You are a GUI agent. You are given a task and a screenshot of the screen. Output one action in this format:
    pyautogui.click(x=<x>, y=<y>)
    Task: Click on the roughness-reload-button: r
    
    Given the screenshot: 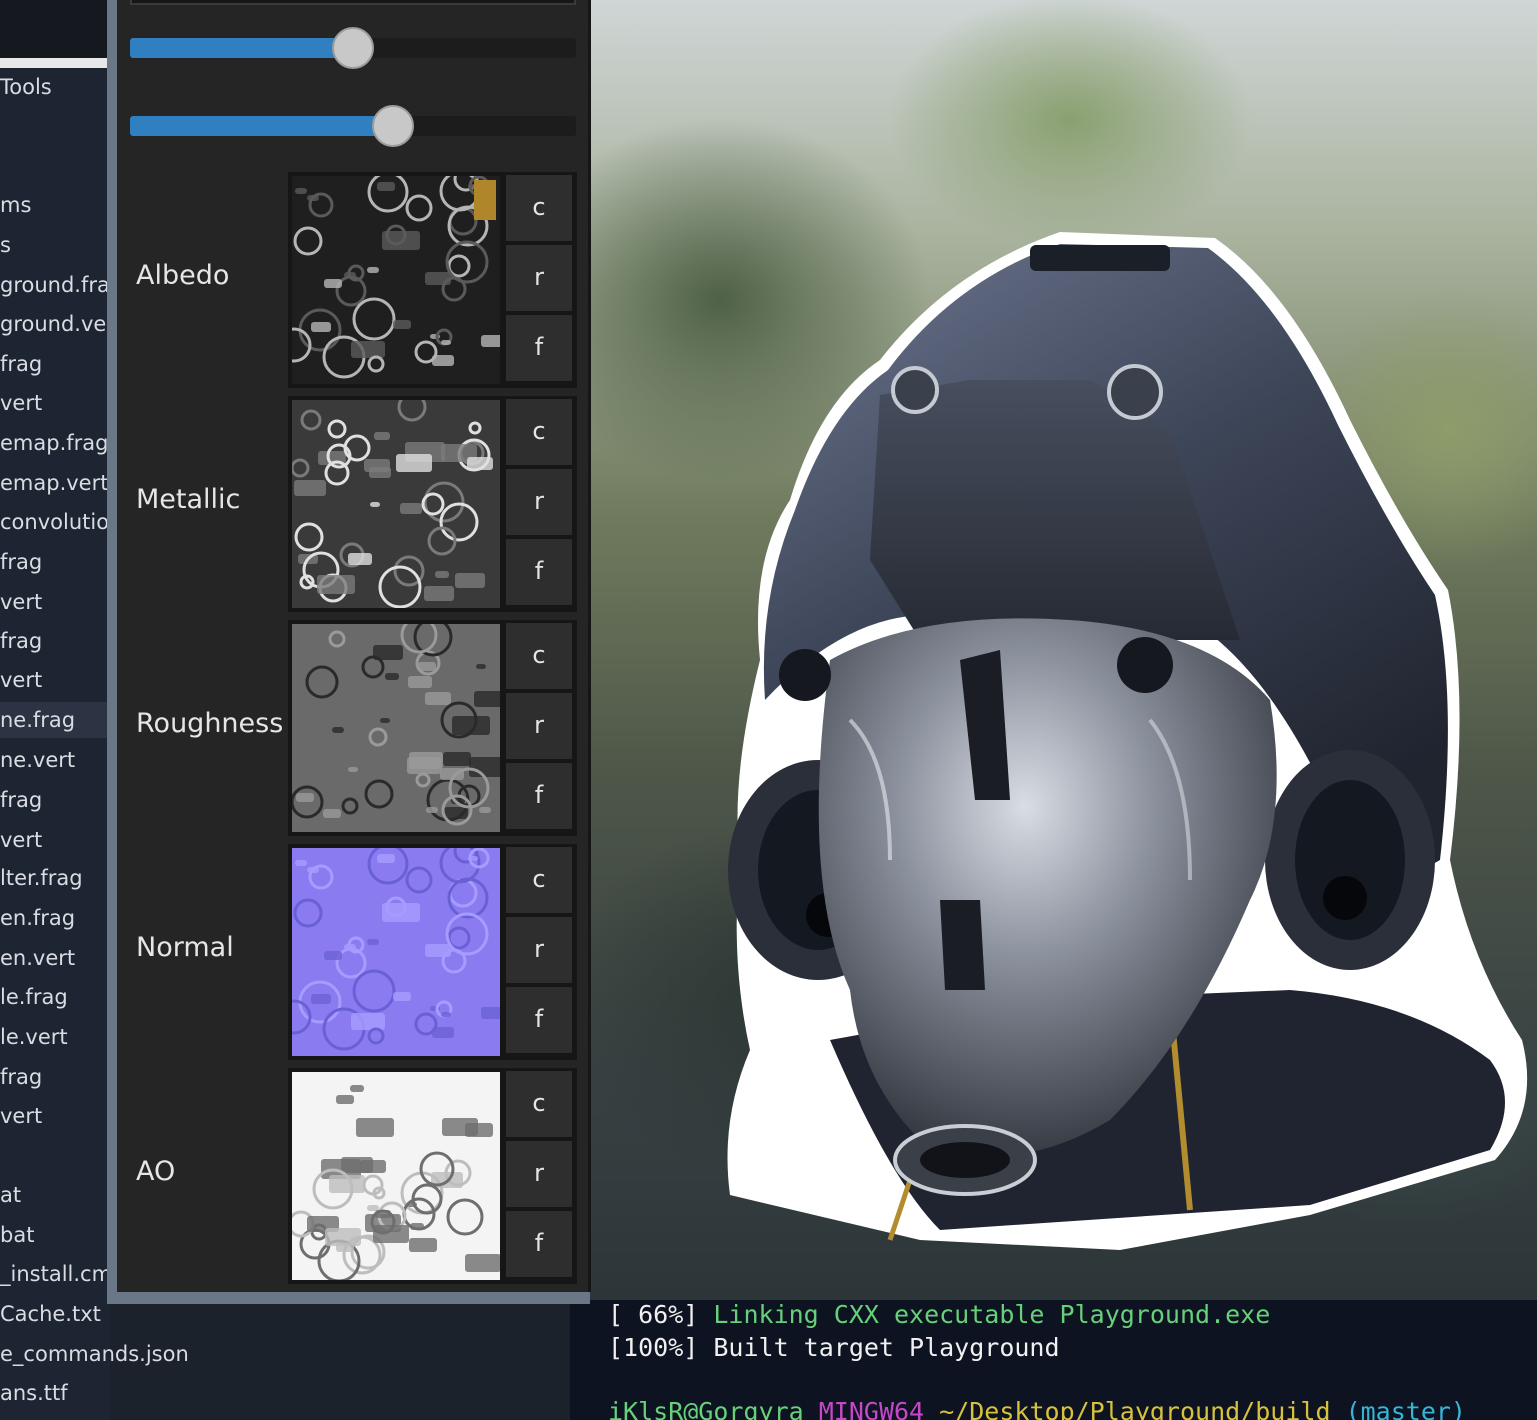 What is the action you would take?
    pyautogui.click(x=539, y=726)
    